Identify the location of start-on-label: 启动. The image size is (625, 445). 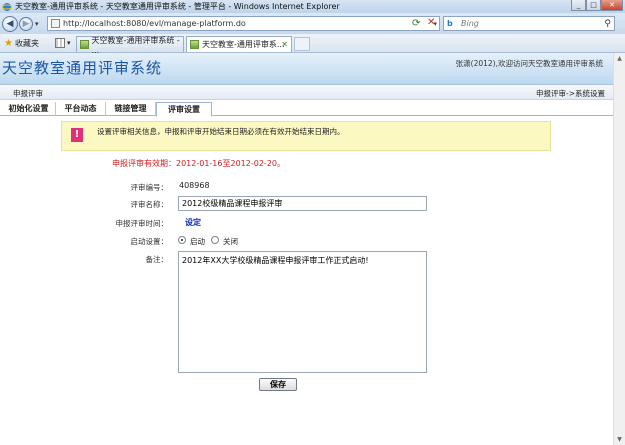
(197, 241).